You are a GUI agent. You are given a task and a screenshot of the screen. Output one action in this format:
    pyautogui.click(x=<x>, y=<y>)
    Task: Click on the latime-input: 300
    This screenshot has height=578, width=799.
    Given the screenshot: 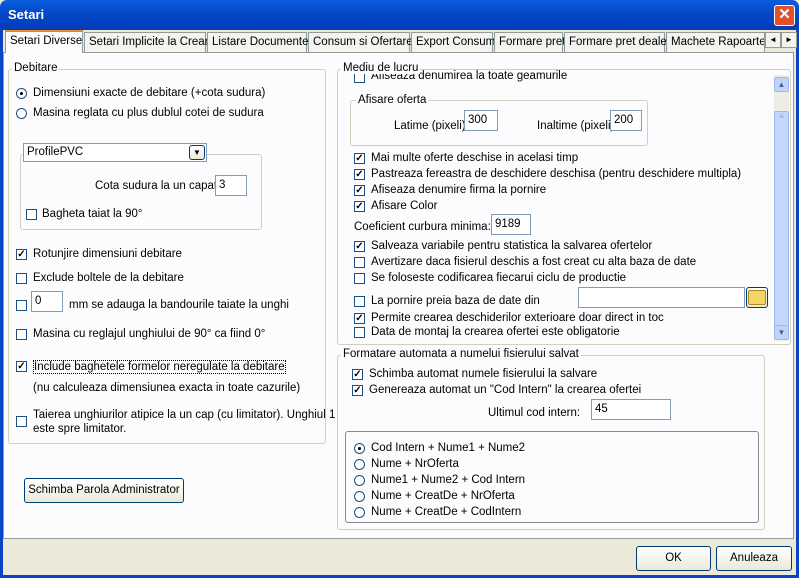 What is the action you would take?
    pyautogui.click(x=481, y=120)
    